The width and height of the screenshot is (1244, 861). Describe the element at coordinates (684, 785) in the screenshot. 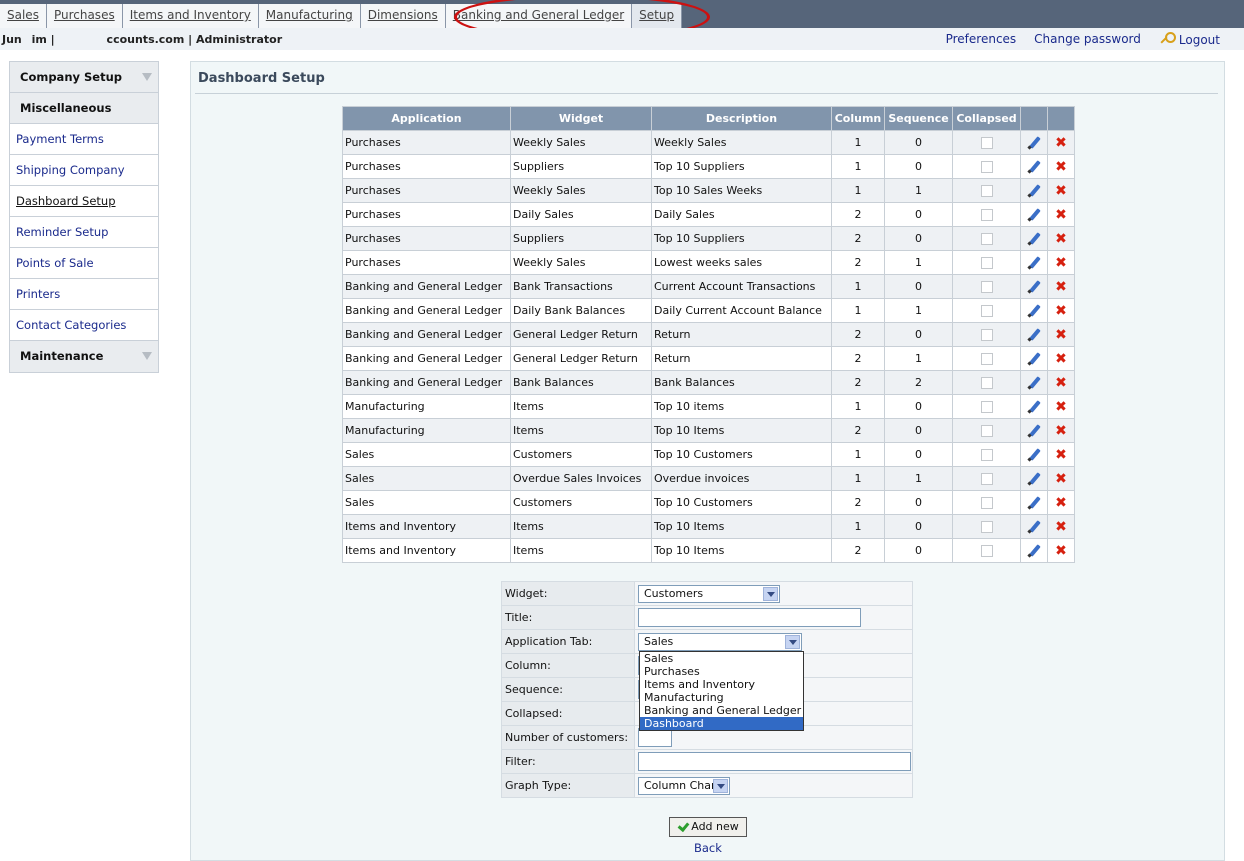

I see `graph-type-select: Column Chart` at that location.